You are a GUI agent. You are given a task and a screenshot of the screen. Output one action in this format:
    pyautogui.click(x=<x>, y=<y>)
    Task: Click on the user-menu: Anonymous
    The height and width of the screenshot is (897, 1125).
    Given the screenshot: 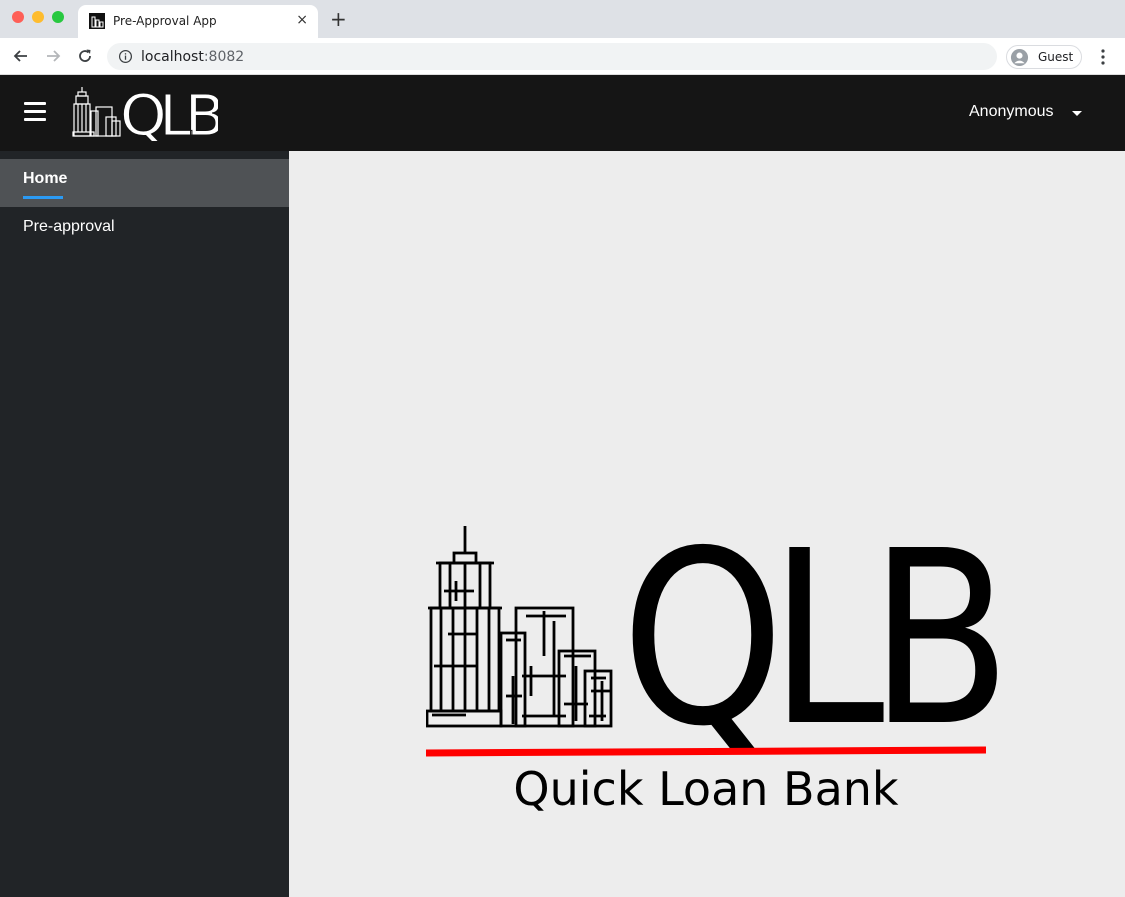 What is the action you would take?
    pyautogui.click(x=1025, y=113)
    